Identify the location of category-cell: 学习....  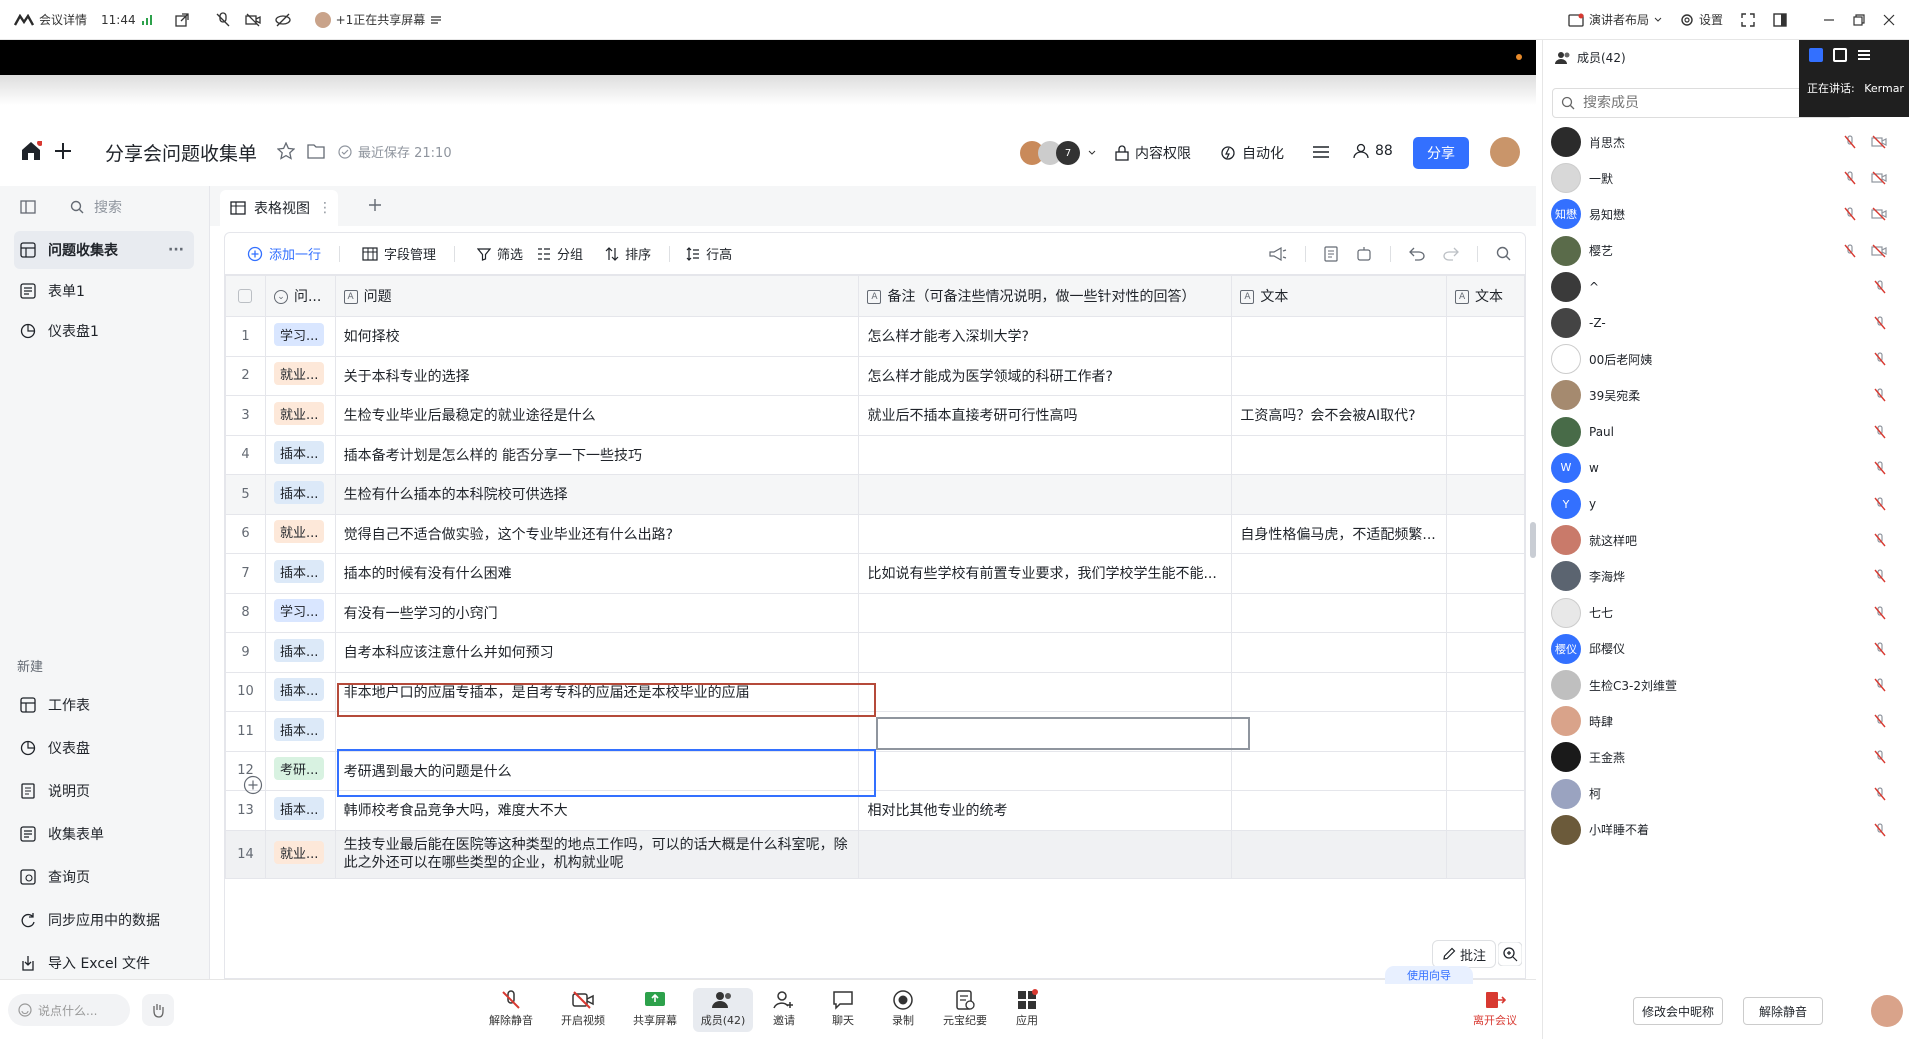
(300, 612).